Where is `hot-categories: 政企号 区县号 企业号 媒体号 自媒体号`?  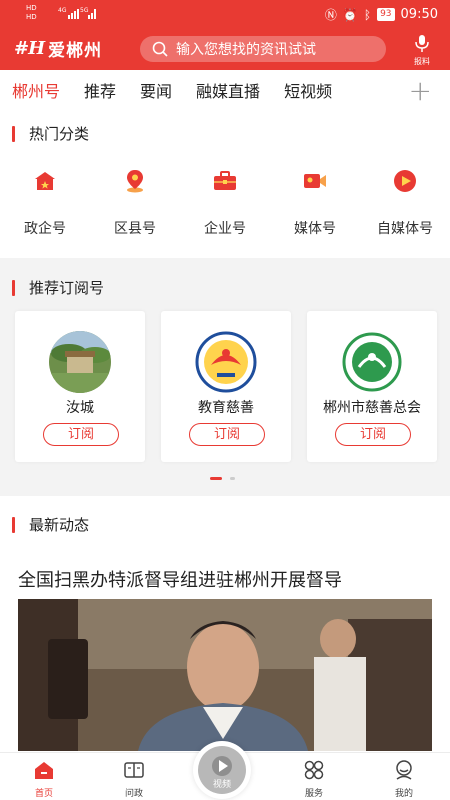 hot-categories: 政企号 区县号 企业号 媒体号 自媒体号 is located at coordinates (225, 204).